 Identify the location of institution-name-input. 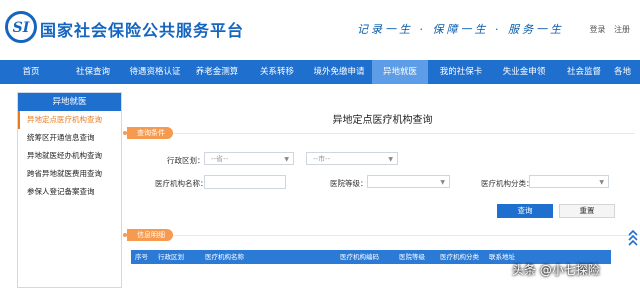
(245, 182).